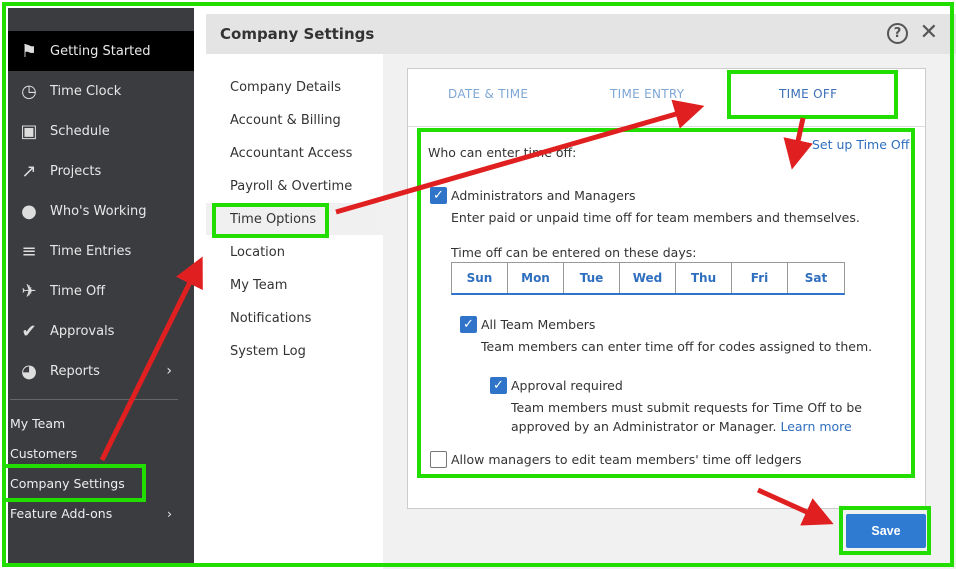  I want to click on clock-icon: ◷, so click(29, 91).